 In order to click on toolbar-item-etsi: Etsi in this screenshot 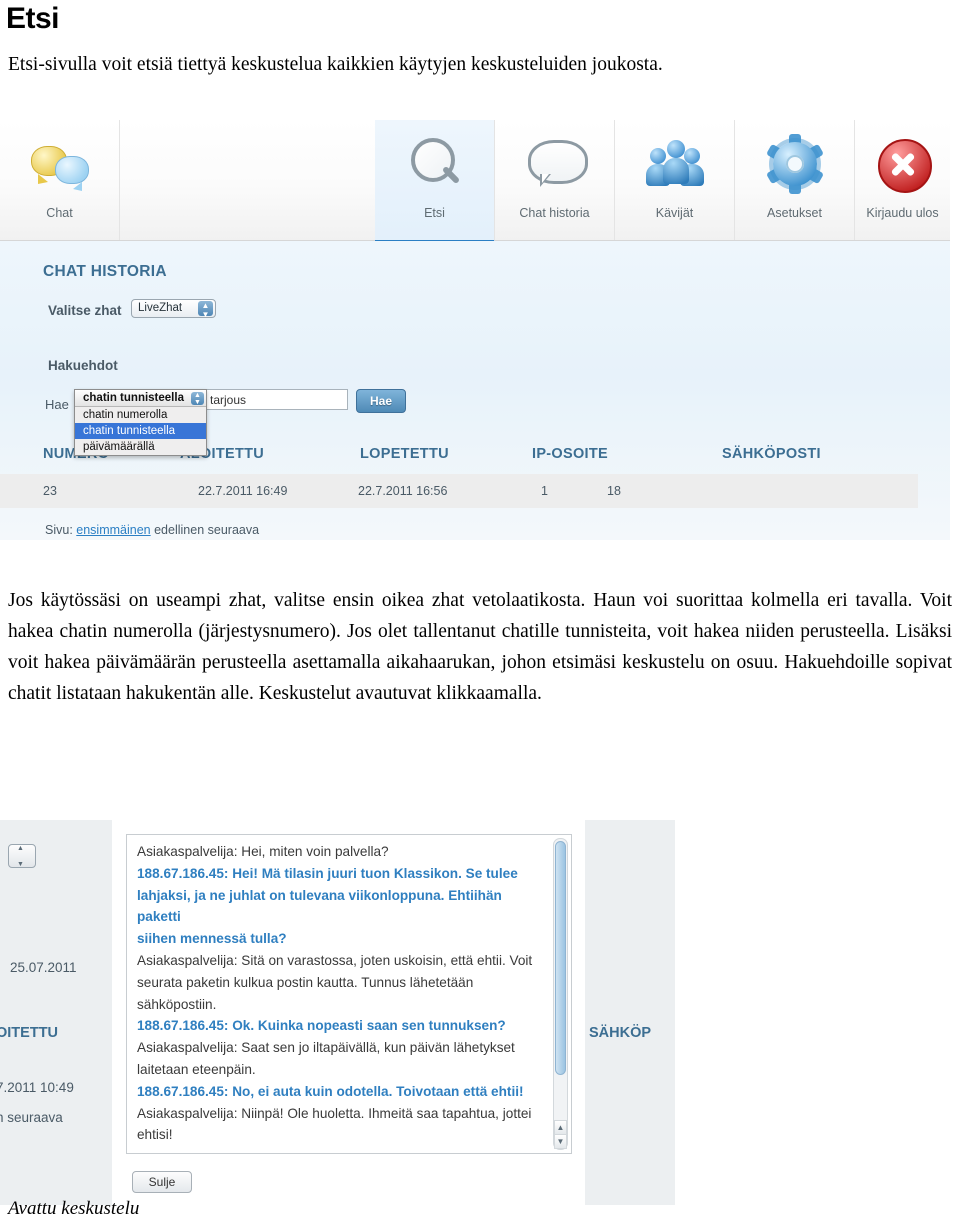, I will do `click(435, 182)`.